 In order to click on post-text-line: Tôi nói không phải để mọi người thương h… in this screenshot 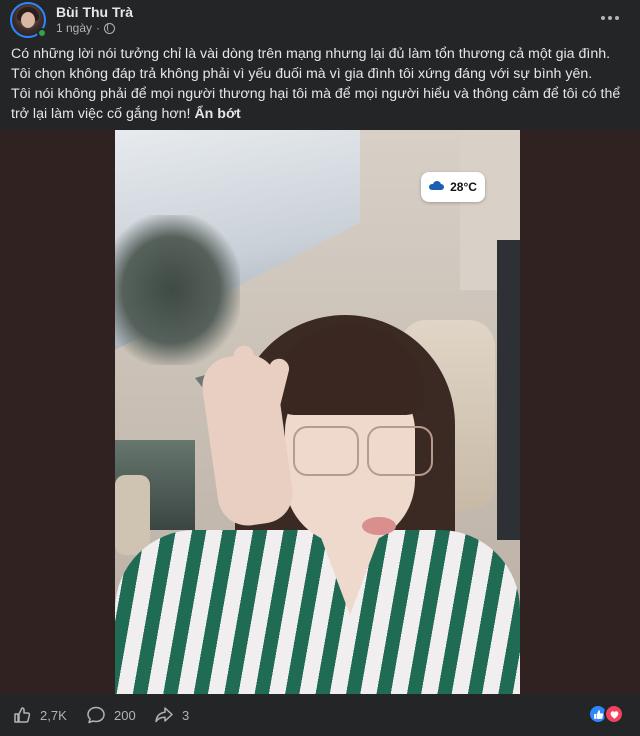, I will do `click(316, 94)`.